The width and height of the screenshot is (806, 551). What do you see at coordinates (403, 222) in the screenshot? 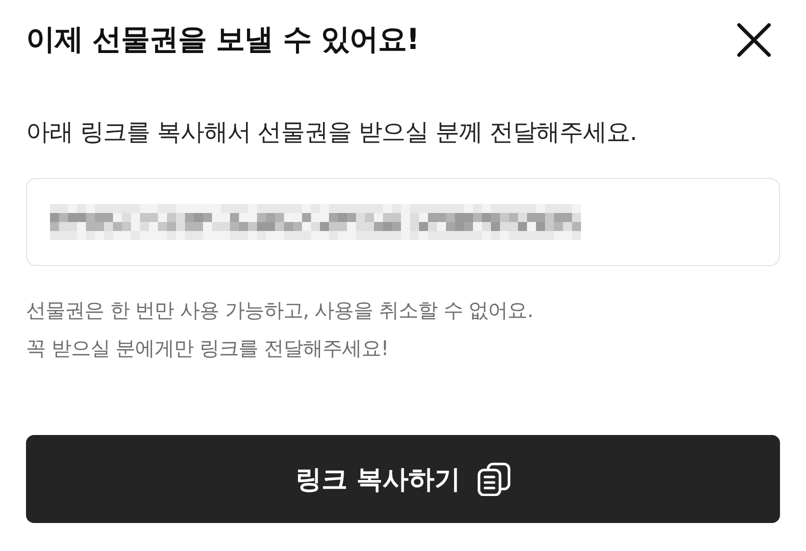
I see `link-field` at bounding box center [403, 222].